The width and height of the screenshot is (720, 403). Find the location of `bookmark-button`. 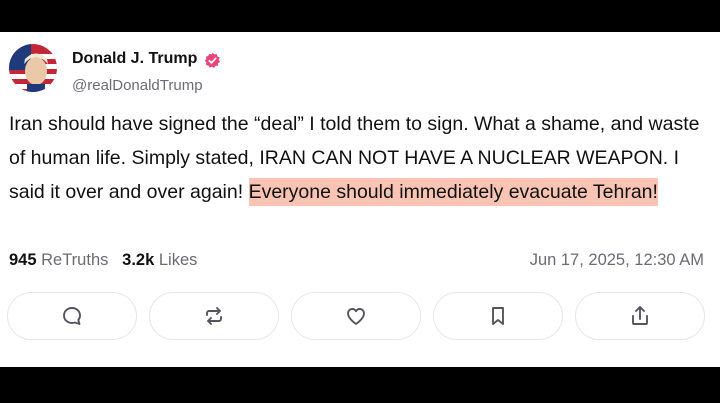

bookmark-button is located at coordinates (498, 316).